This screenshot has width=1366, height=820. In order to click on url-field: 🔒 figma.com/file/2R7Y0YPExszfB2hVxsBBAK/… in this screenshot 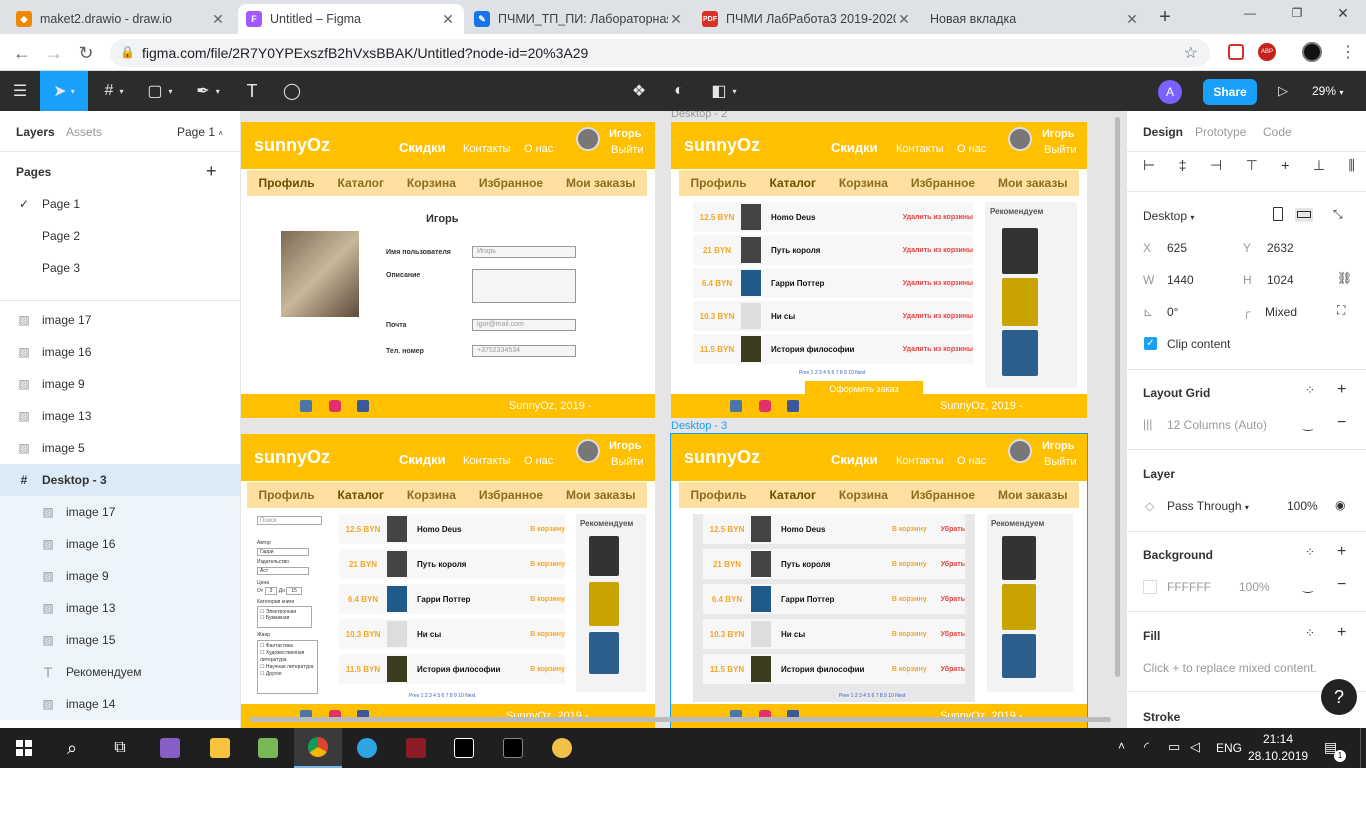, I will do `click(660, 53)`.